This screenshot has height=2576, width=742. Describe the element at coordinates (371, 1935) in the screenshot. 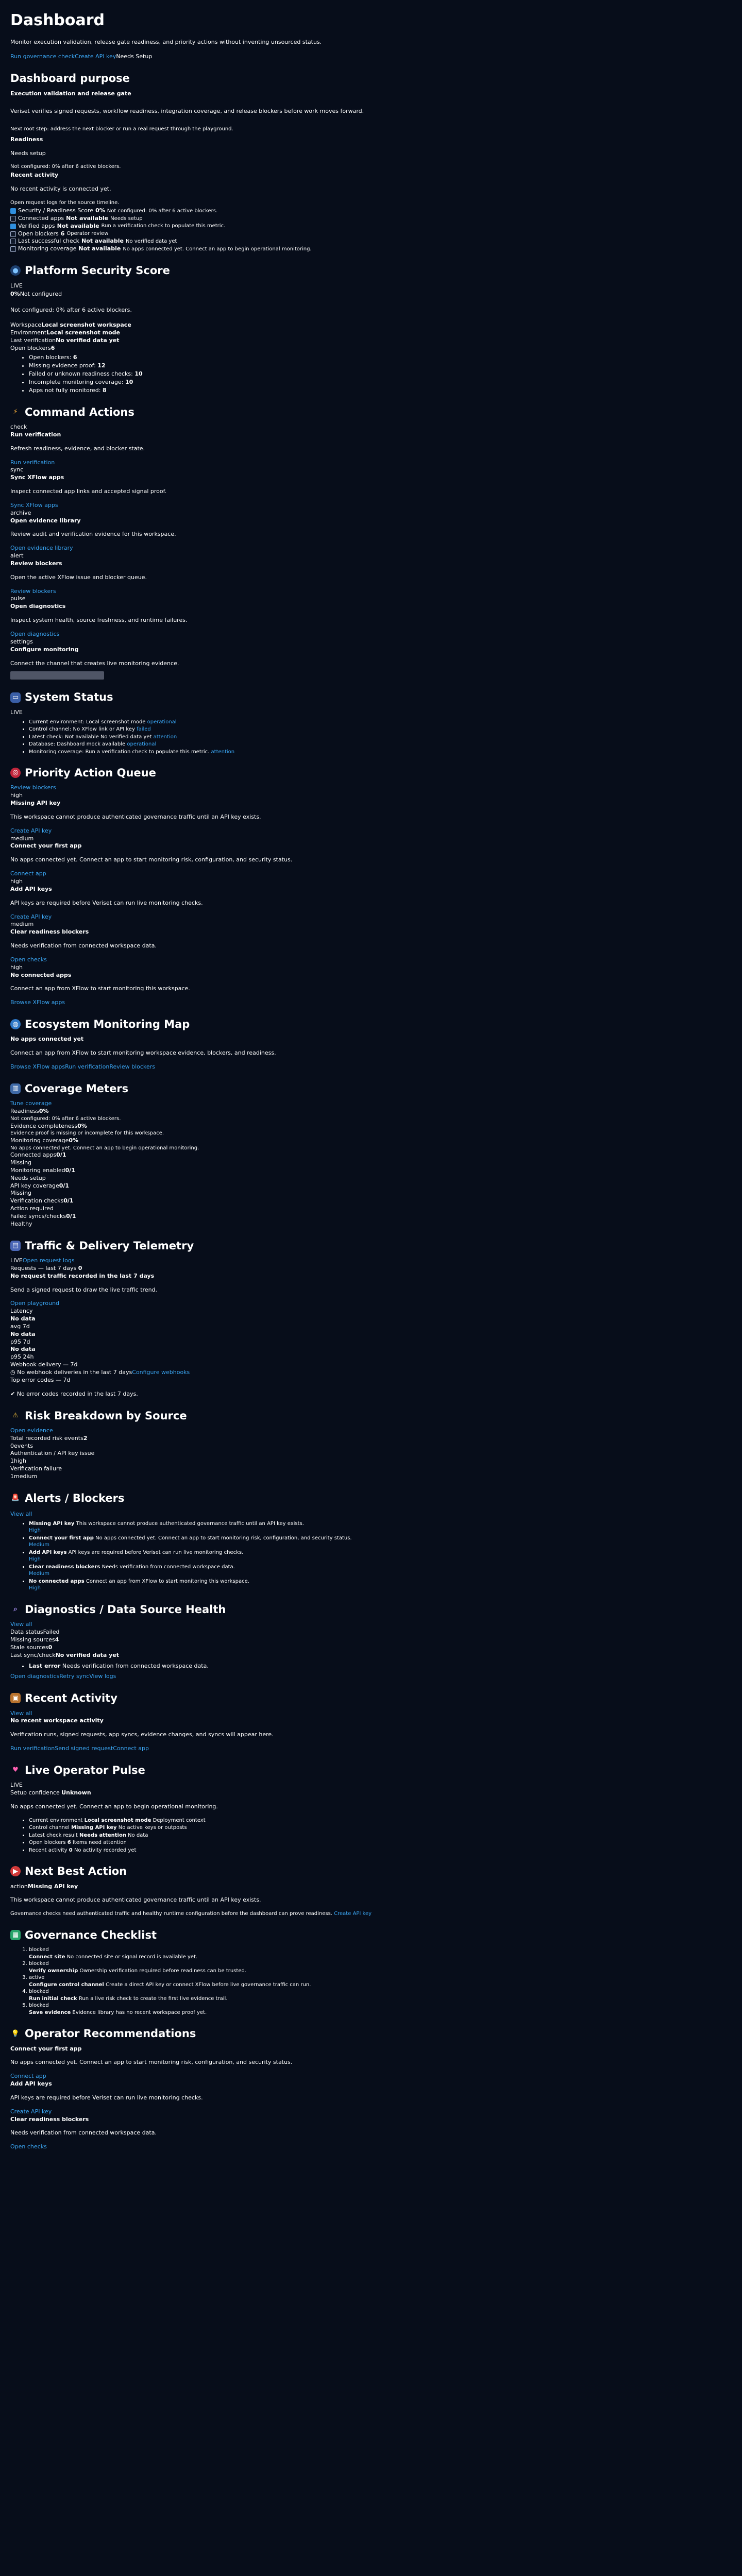

I see `governance-checklist-title: ▦ Governance Checklist` at that location.